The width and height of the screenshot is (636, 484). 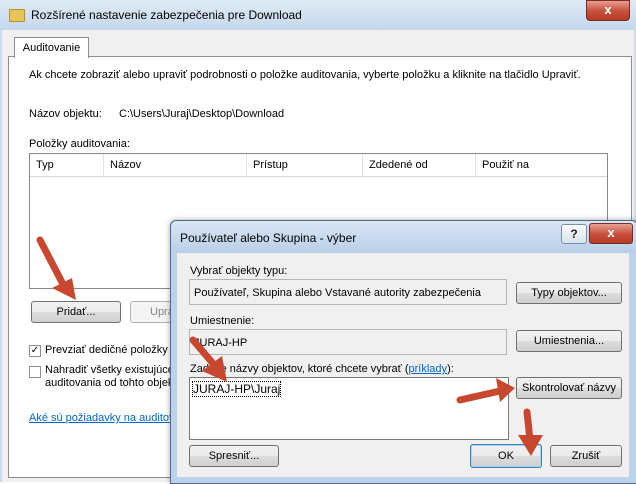 I want to click on tab-auditing: Auditovanie, so click(x=51, y=47).